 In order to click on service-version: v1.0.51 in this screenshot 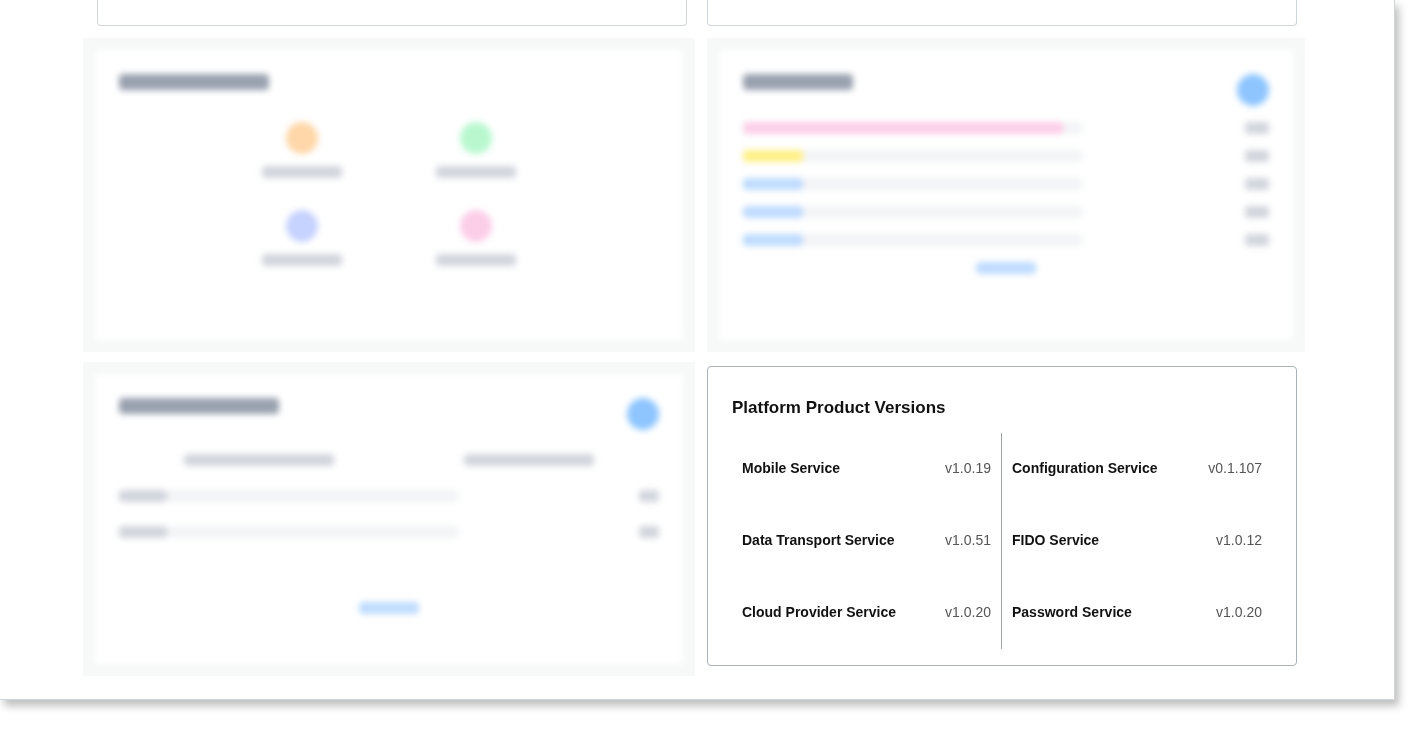, I will do `click(968, 540)`.